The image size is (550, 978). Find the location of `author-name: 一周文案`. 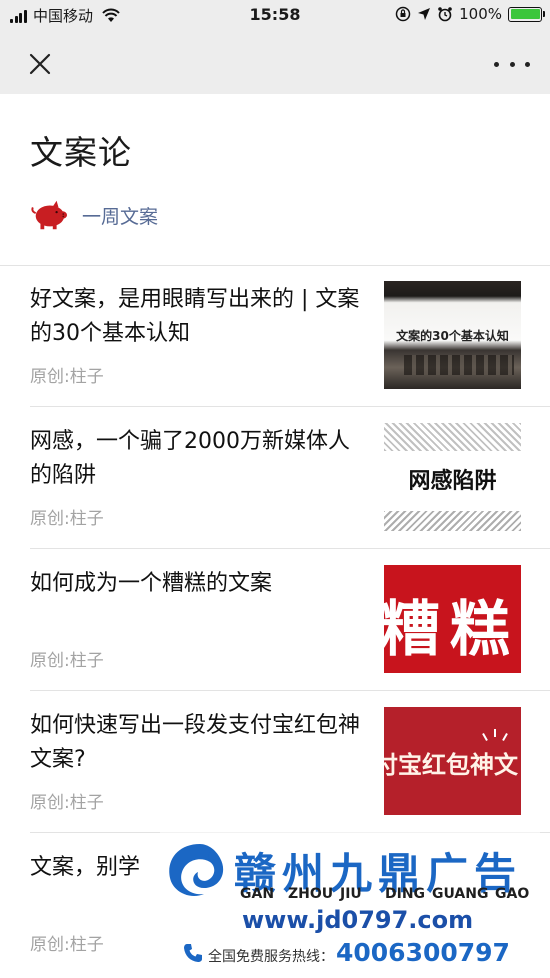

author-name: 一周文案 is located at coordinates (120, 216).